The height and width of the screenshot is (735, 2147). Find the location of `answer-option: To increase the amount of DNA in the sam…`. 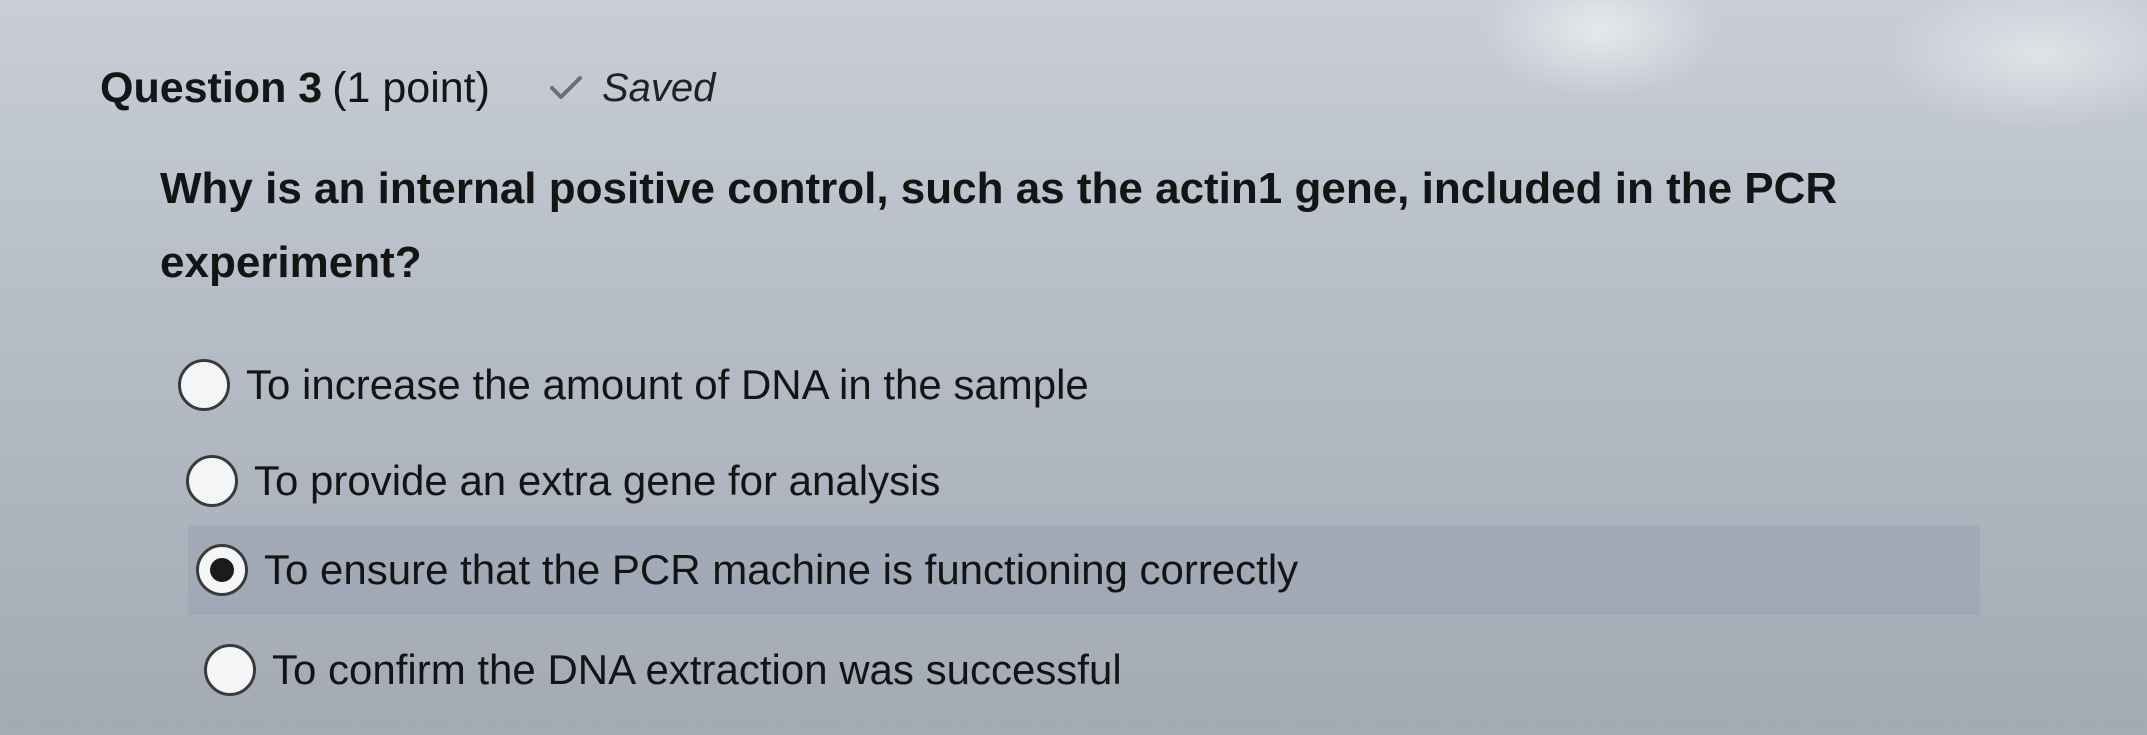

answer-option: To increase the amount of DNA in the sam… is located at coordinates (633, 385).